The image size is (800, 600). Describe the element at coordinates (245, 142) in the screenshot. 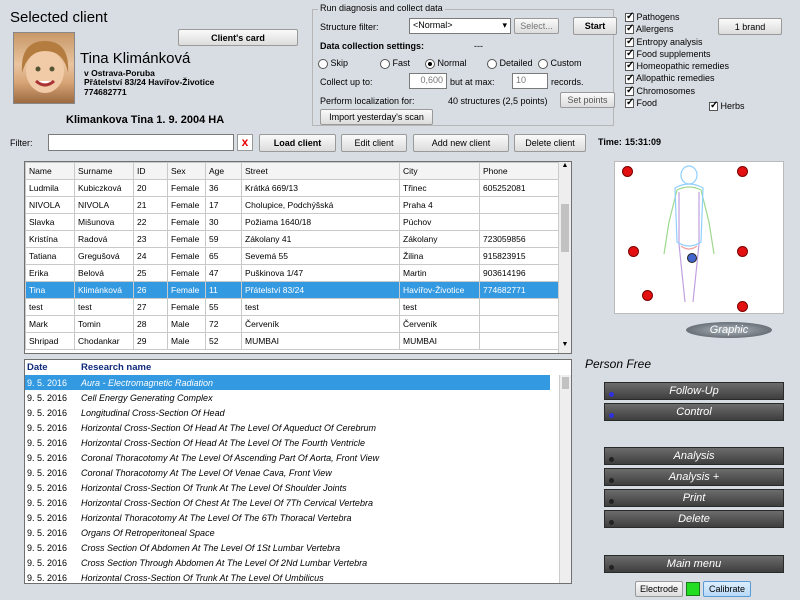

I see `clear-filter-icon: x` at that location.